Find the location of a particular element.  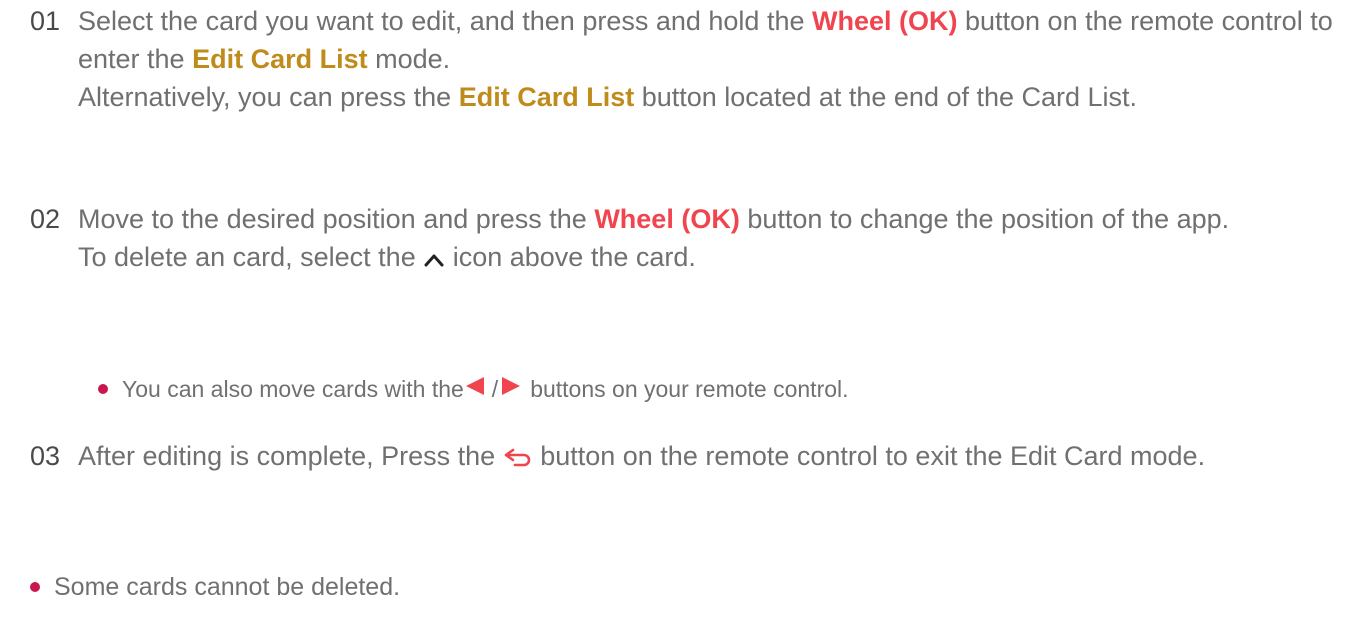

note-text: Some cards cannot be deleted. is located at coordinates (227, 587).